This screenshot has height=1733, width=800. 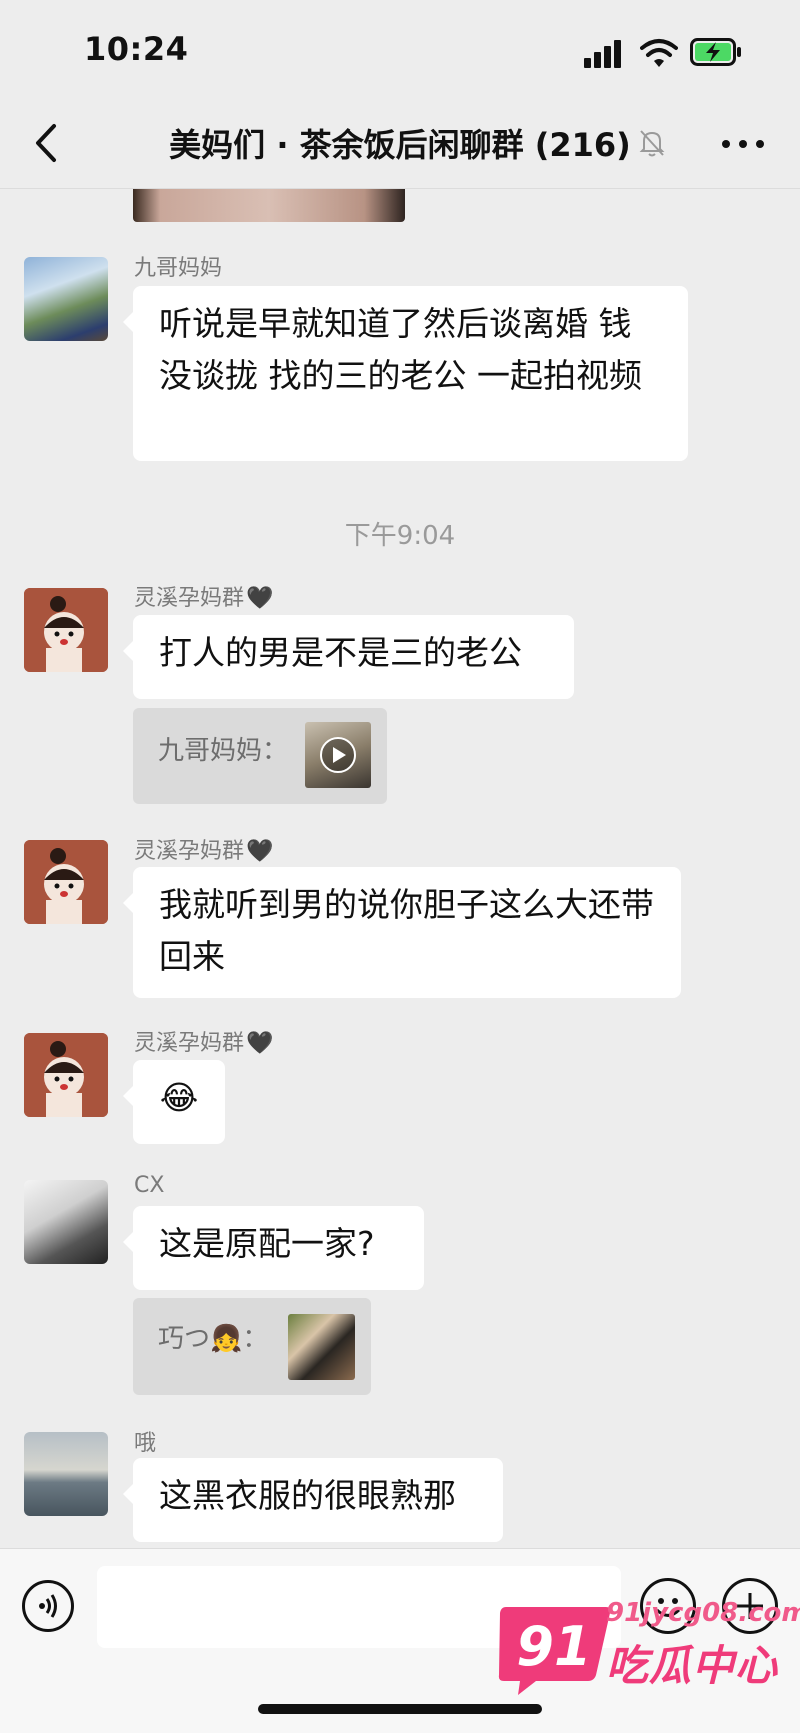 I want to click on chat-title: 美妈们 · 茶余饭后闲聊群 (216), so click(x=400, y=145).